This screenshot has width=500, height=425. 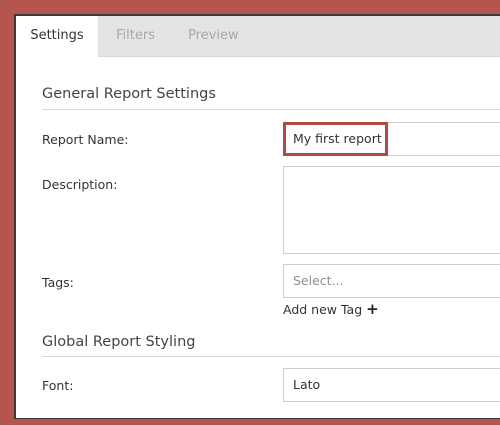 I want to click on report-name-highlight, so click(x=335, y=139).